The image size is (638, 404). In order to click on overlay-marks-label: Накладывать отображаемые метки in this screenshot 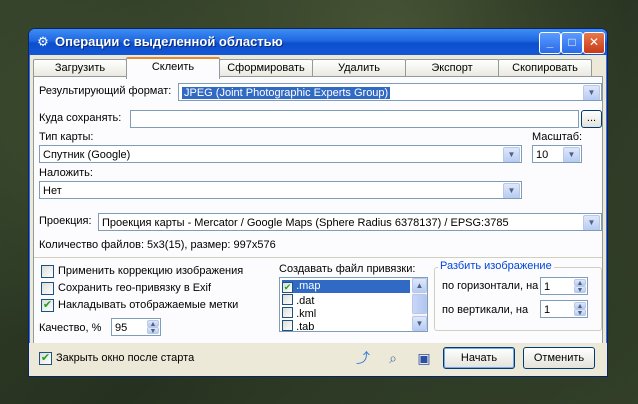, I will do `click(148, 305)`.